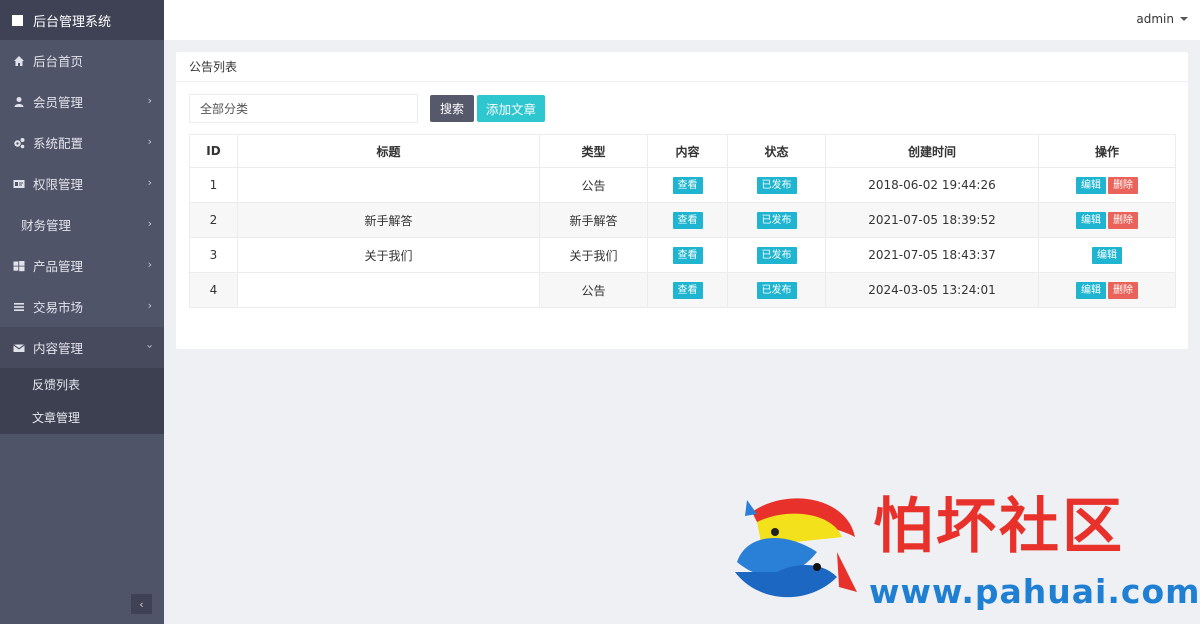 The height and width of the screenshot is (624, 1200). What do you see at coordinates (82, 347) in the screenshot?
I see `sidebar-item-content: 内容管理 ›` at bounding box center [82, 347].